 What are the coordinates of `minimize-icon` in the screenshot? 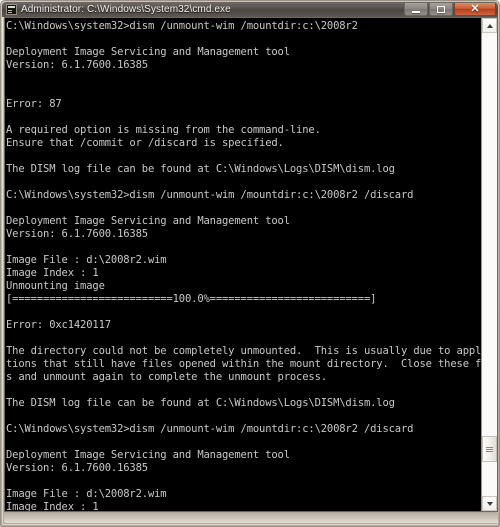 It's located at (416, 11).